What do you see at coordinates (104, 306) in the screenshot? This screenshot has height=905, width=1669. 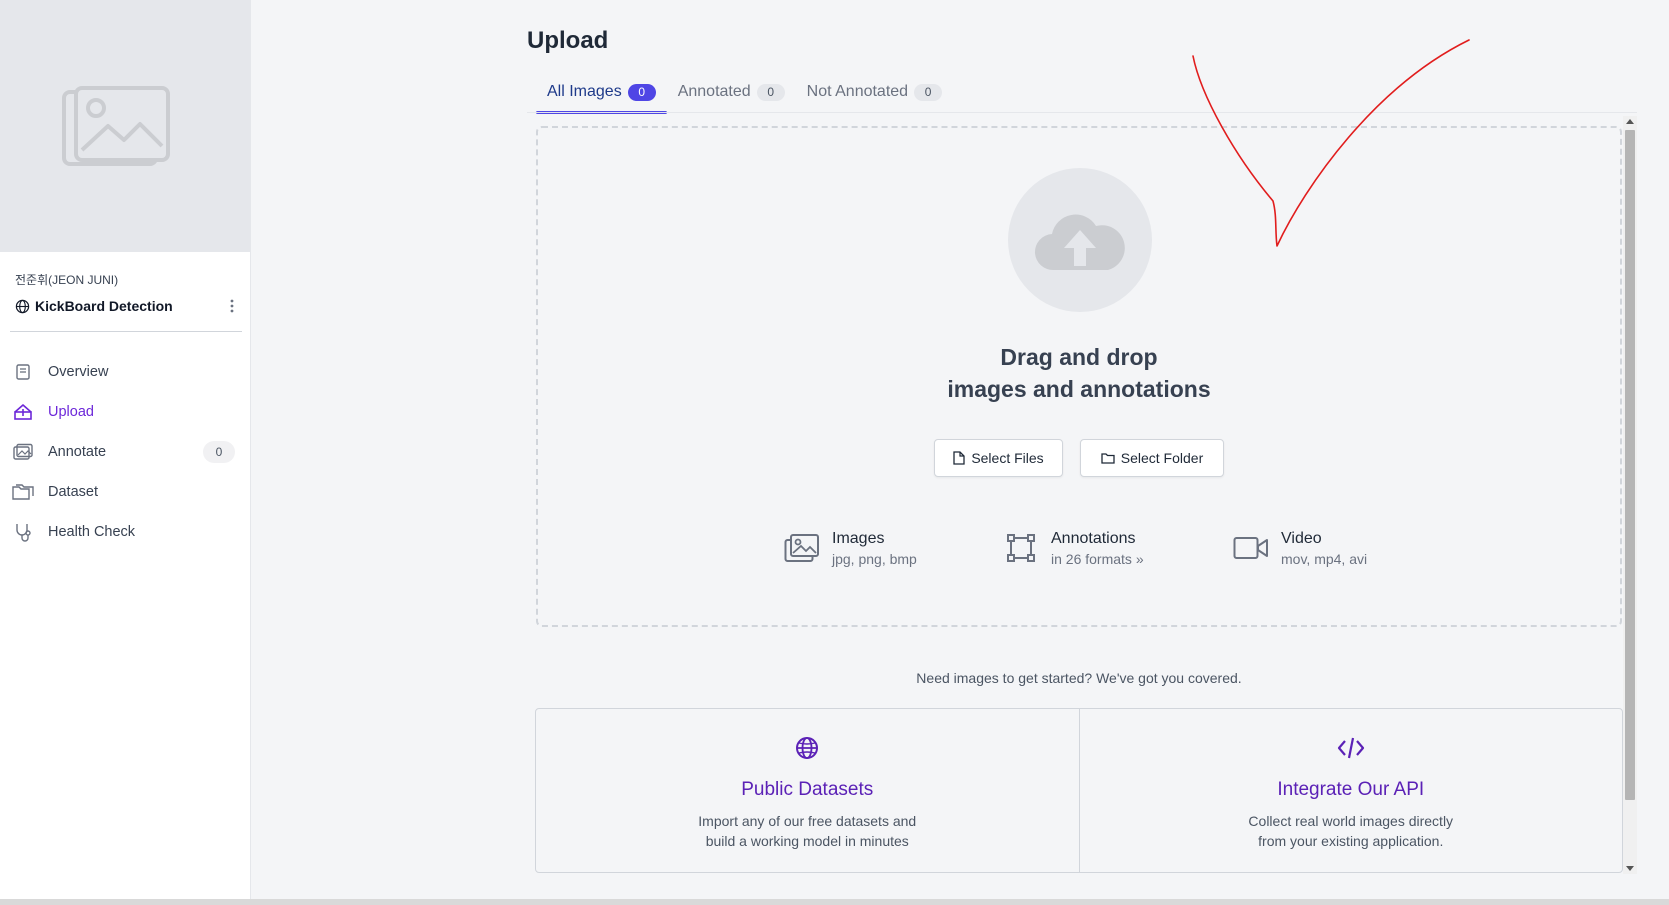 I see `project-name: KickBoard Detection` at bounding box center [104, 306].